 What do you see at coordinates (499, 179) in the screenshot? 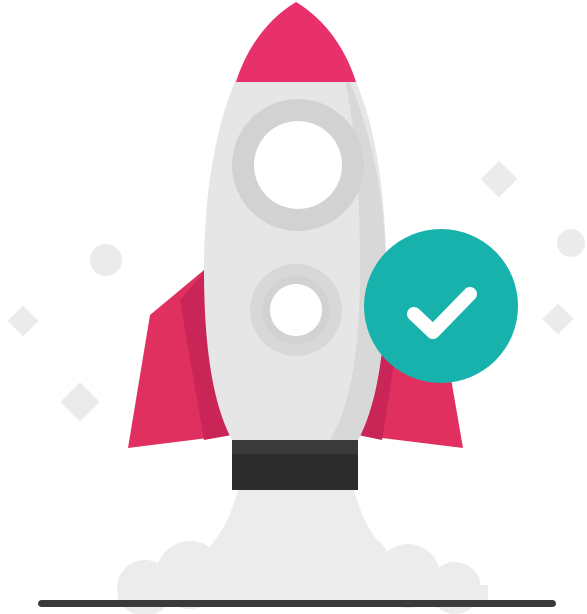
I see `decor-diamond-upper-right` at bounding box center [499, 179].